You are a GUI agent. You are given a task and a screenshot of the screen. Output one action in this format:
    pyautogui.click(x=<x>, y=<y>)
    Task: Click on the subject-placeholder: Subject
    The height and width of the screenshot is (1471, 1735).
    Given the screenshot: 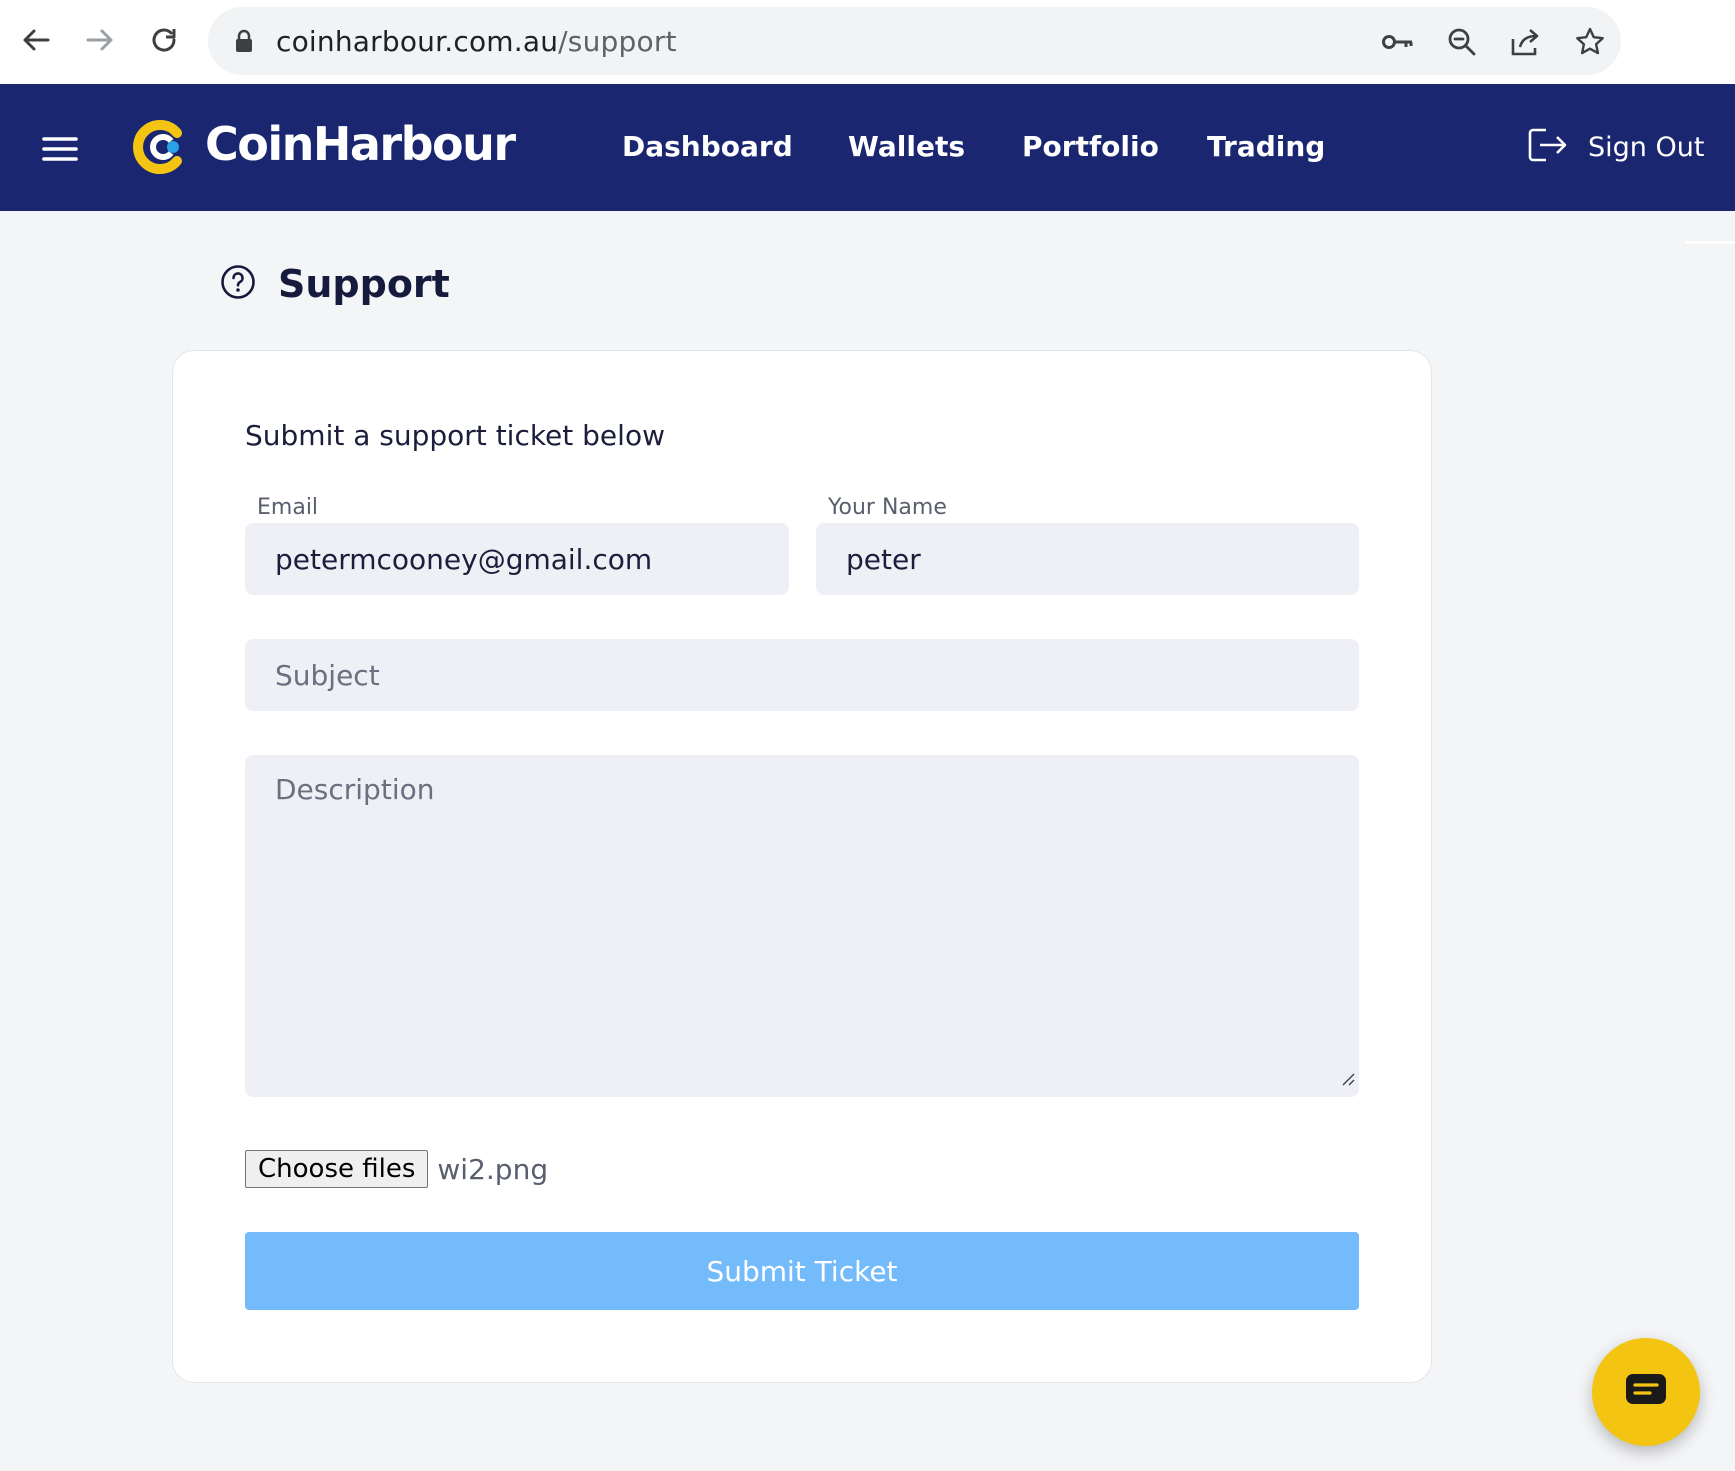 What is the action you would take?
    pyautogui.click(x=327, y=675)
    